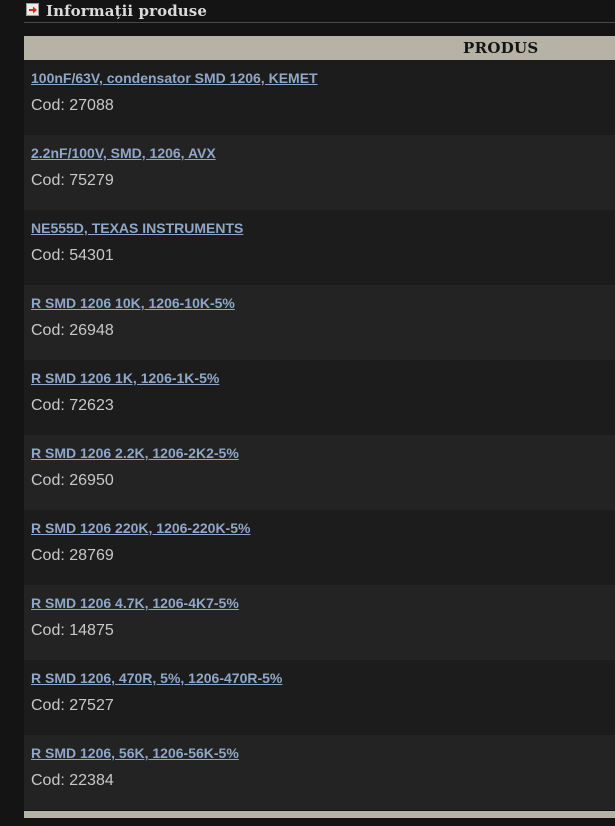 This screenshot has height=826, width=615. Describe the element at coordinates (135, 603) in the screenshot. I see `product-link: R SMD 1206 4.7K, 1206-4K7-5%` at that location.